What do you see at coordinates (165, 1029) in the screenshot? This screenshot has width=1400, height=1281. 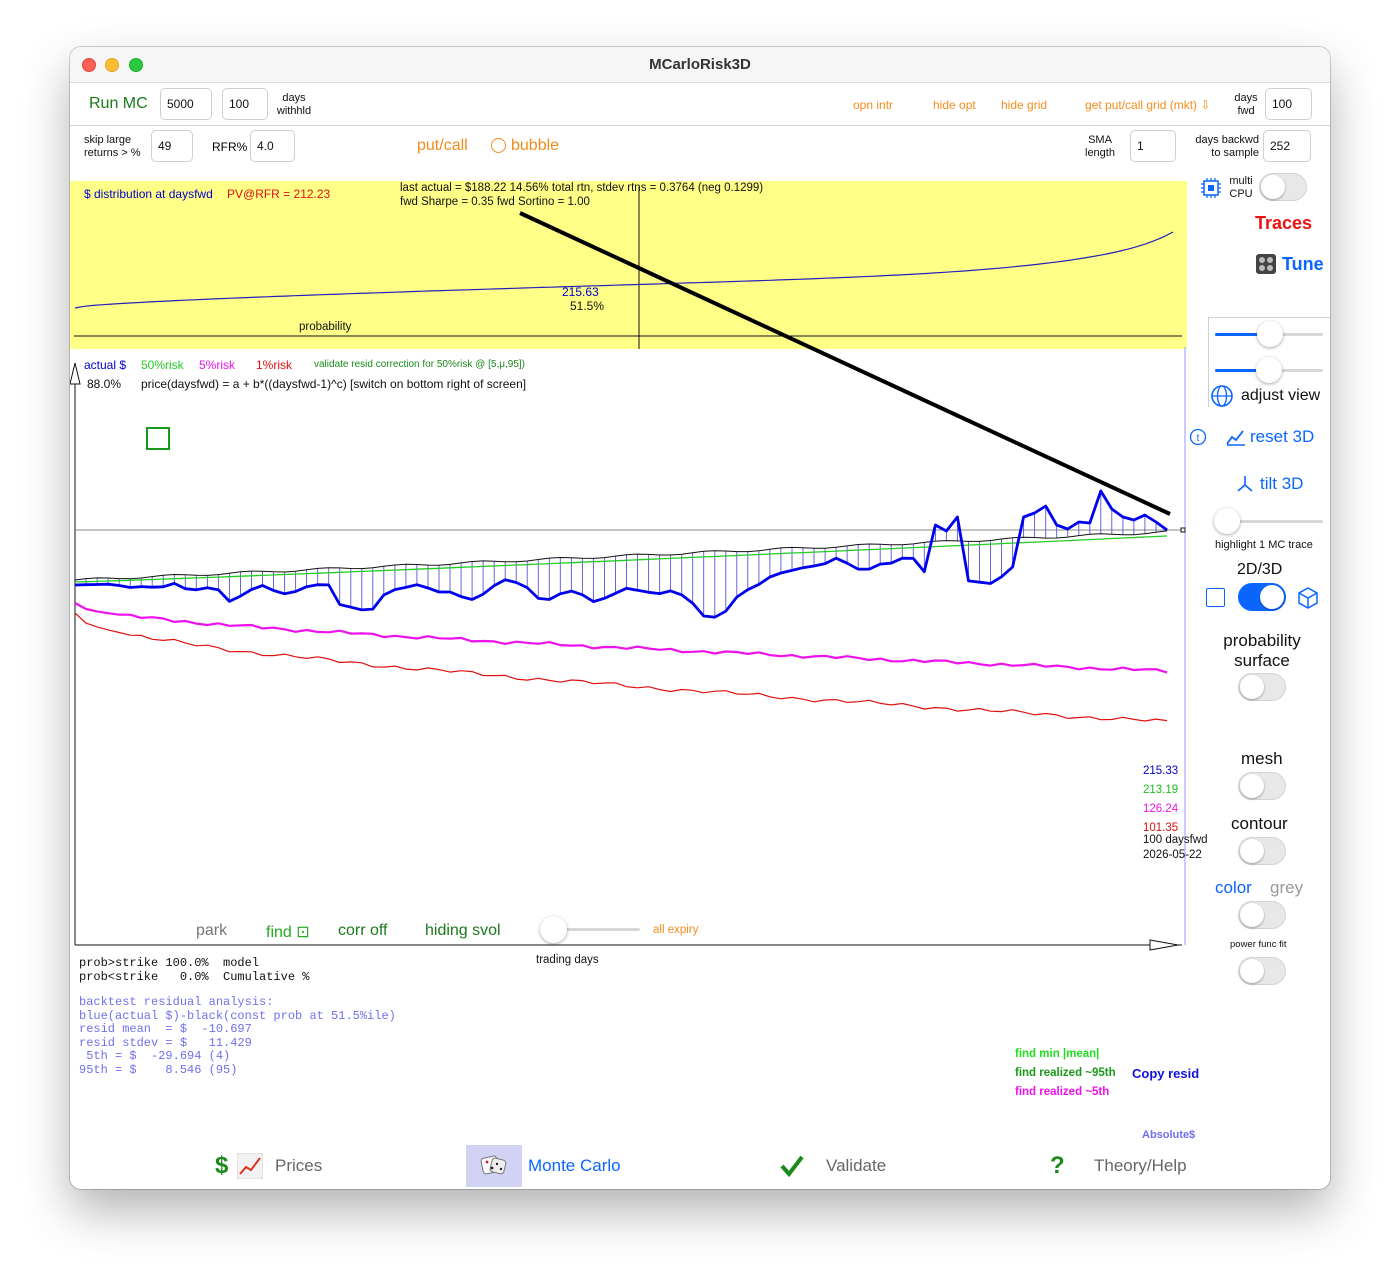 I see `resid-mean: resid mean = $ -10.697` at bounding box center [165, 1029].